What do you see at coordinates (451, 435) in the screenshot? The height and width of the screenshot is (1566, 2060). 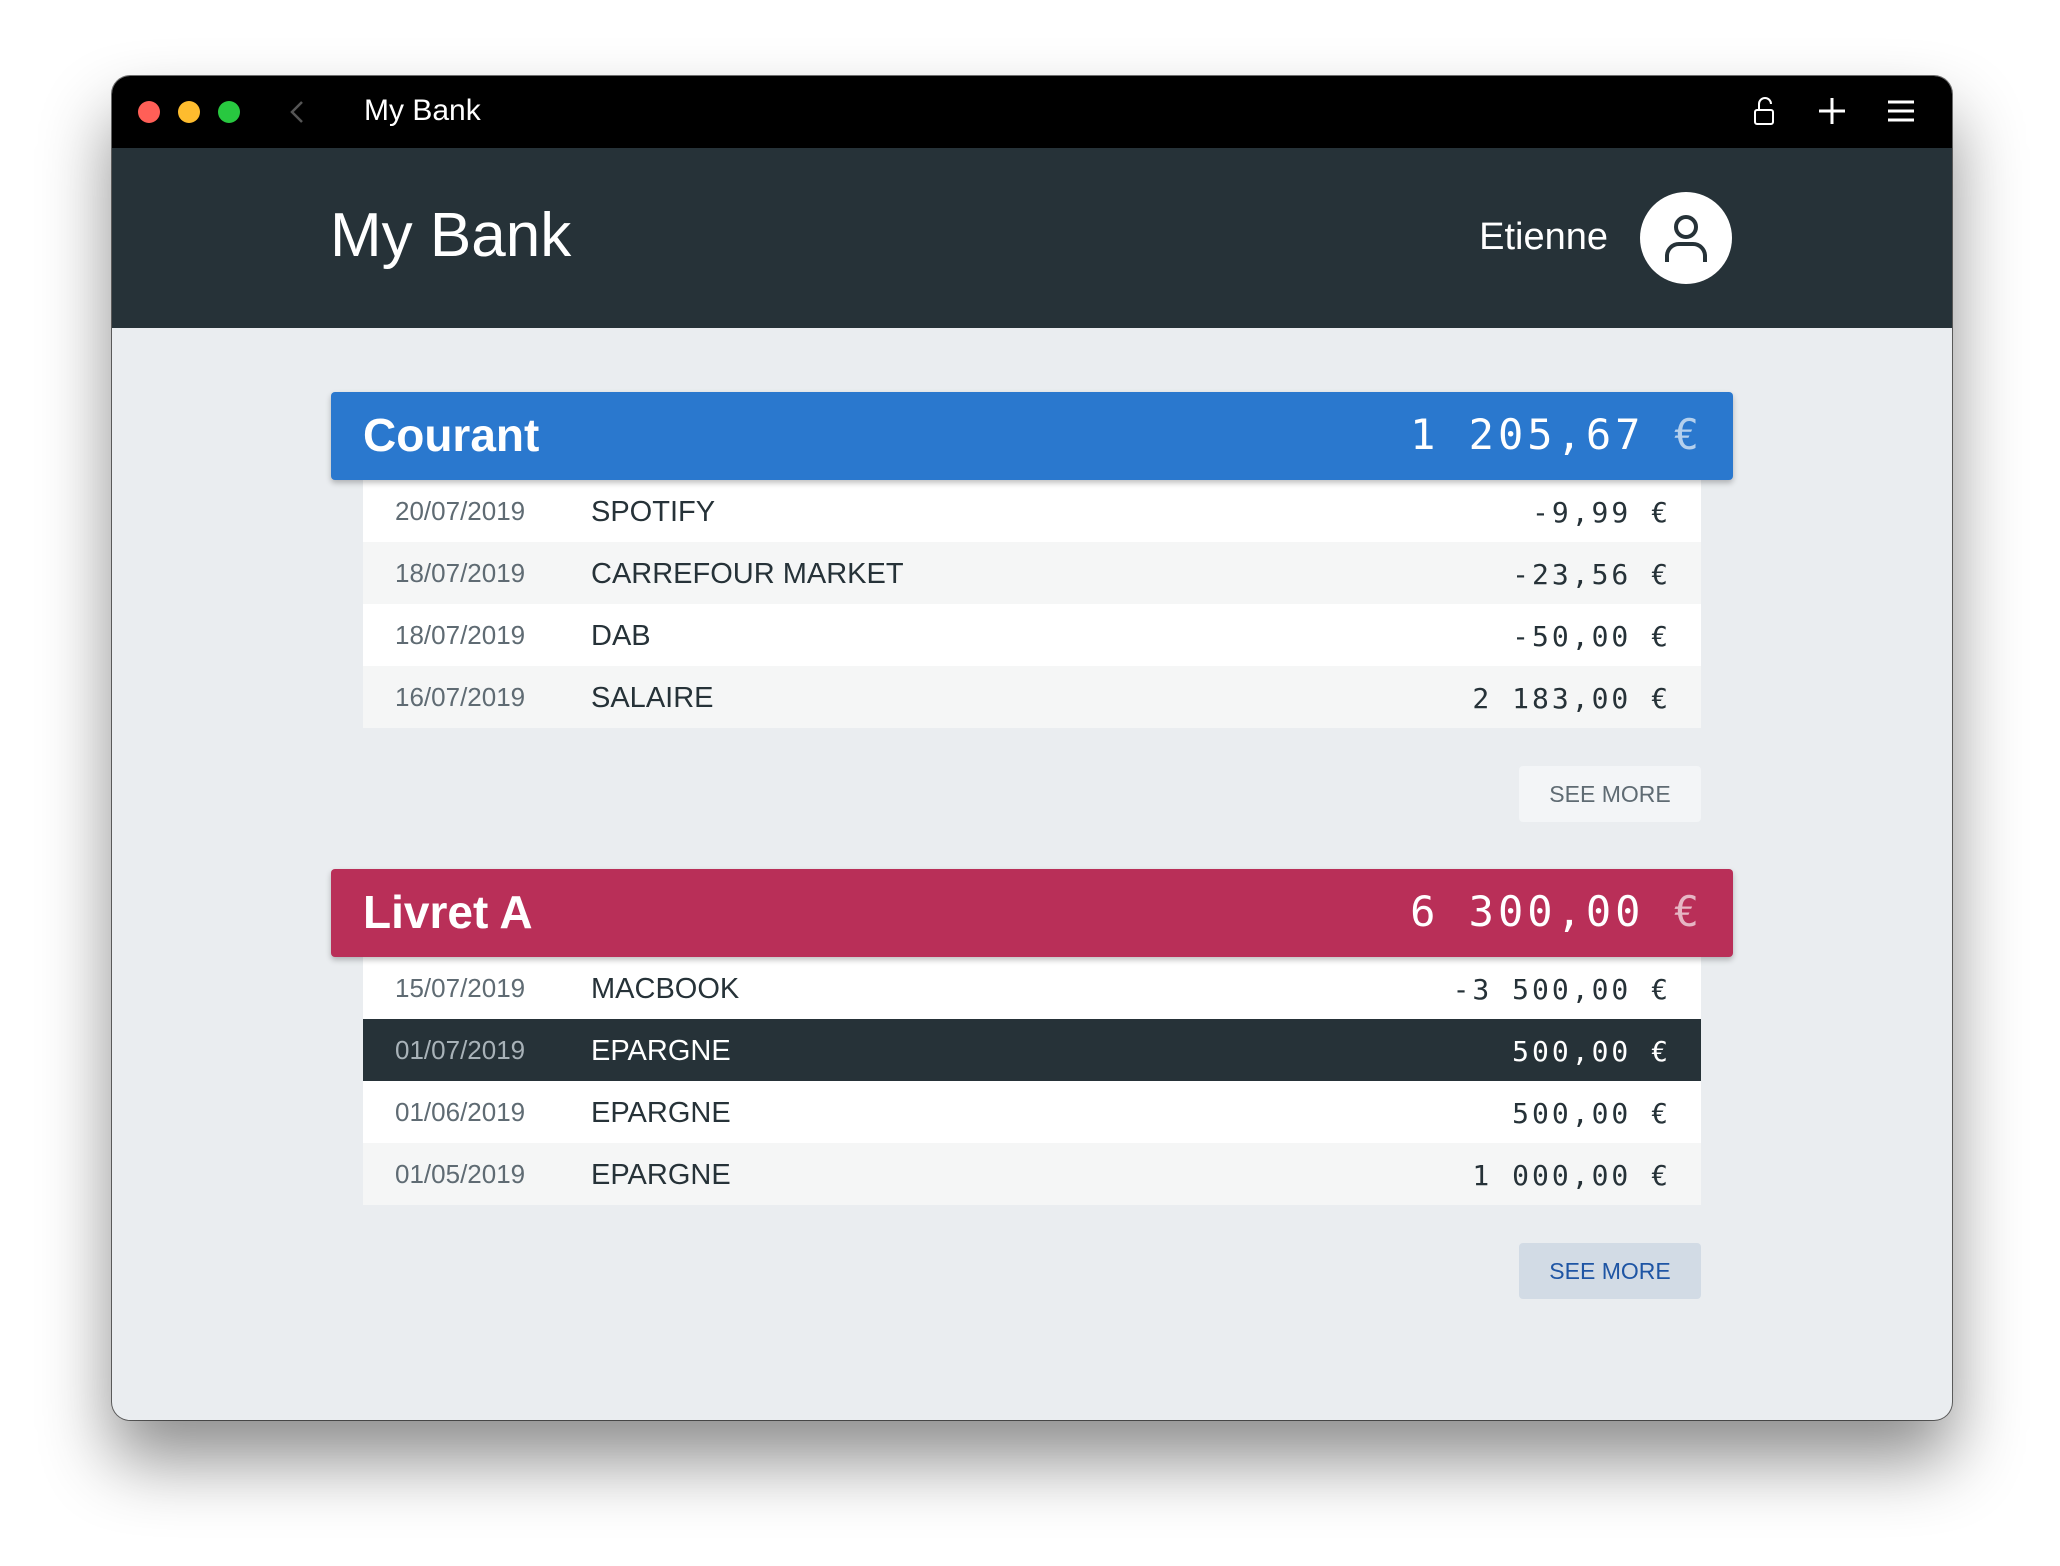 I see `account-name: Courant` at bounding box center [451, 435].